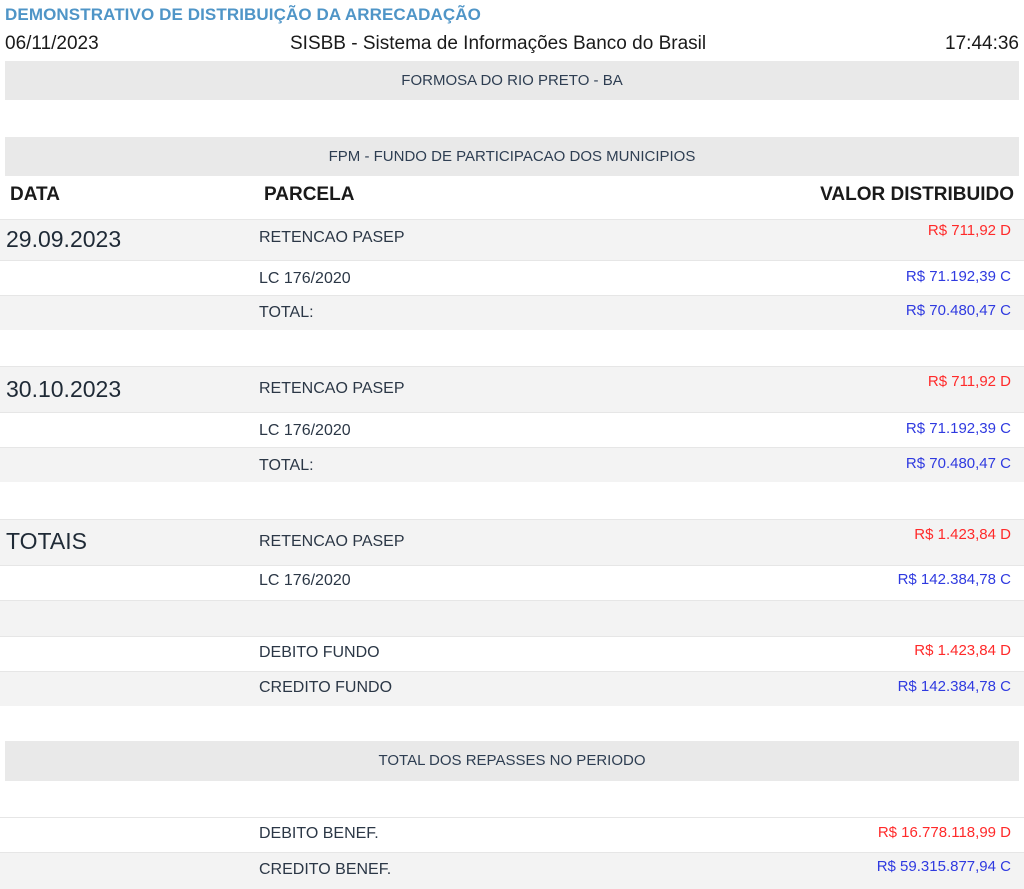  What do you see at coordinates (512, 834) in the screenshot?
I see `table-row: DEBITO BENEF. R$ 16.778.118,99 D` at bounding box center [512, 834].